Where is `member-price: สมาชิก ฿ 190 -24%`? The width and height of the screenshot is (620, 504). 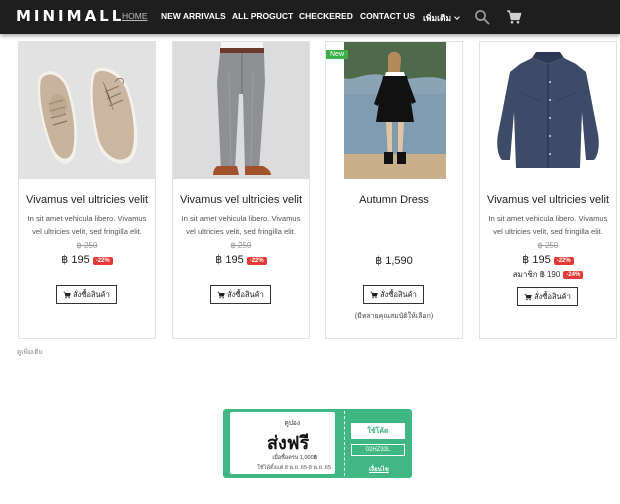
member-price: สมาชิก ฿ 190 -24% is located at coordinates (548, 274).